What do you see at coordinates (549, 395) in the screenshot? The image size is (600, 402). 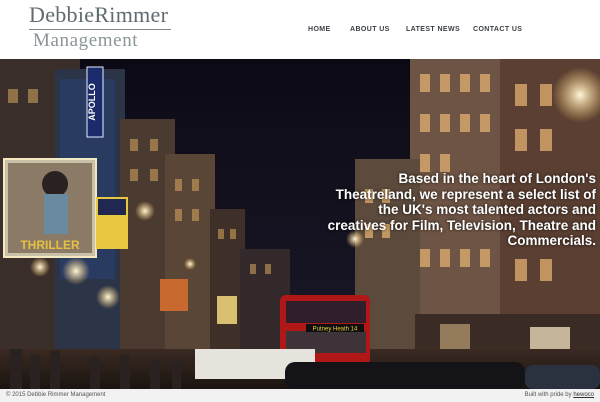 I see `credit-prefix: Built with pride by` at bounding box center [549, 395].